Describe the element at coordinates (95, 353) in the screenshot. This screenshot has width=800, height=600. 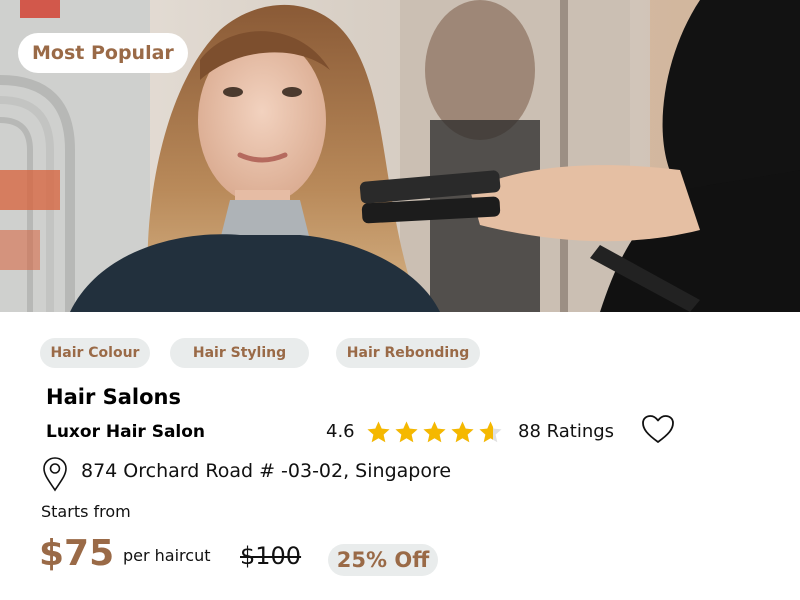
I see `tag-hair-colour: Hair Colour` at that location.